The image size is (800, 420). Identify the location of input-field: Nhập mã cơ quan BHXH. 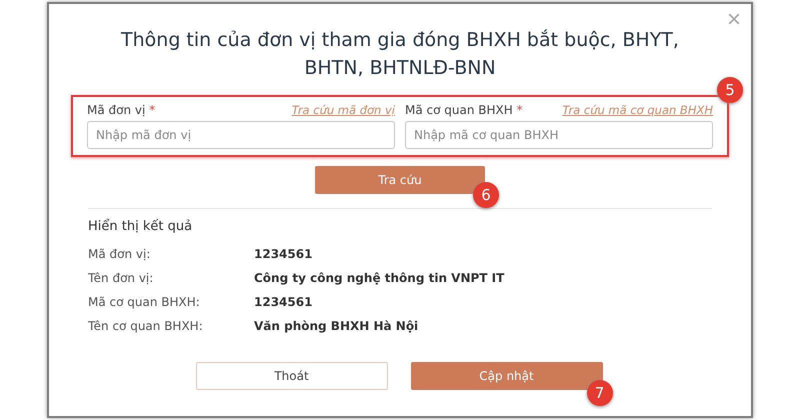
(559, 135).